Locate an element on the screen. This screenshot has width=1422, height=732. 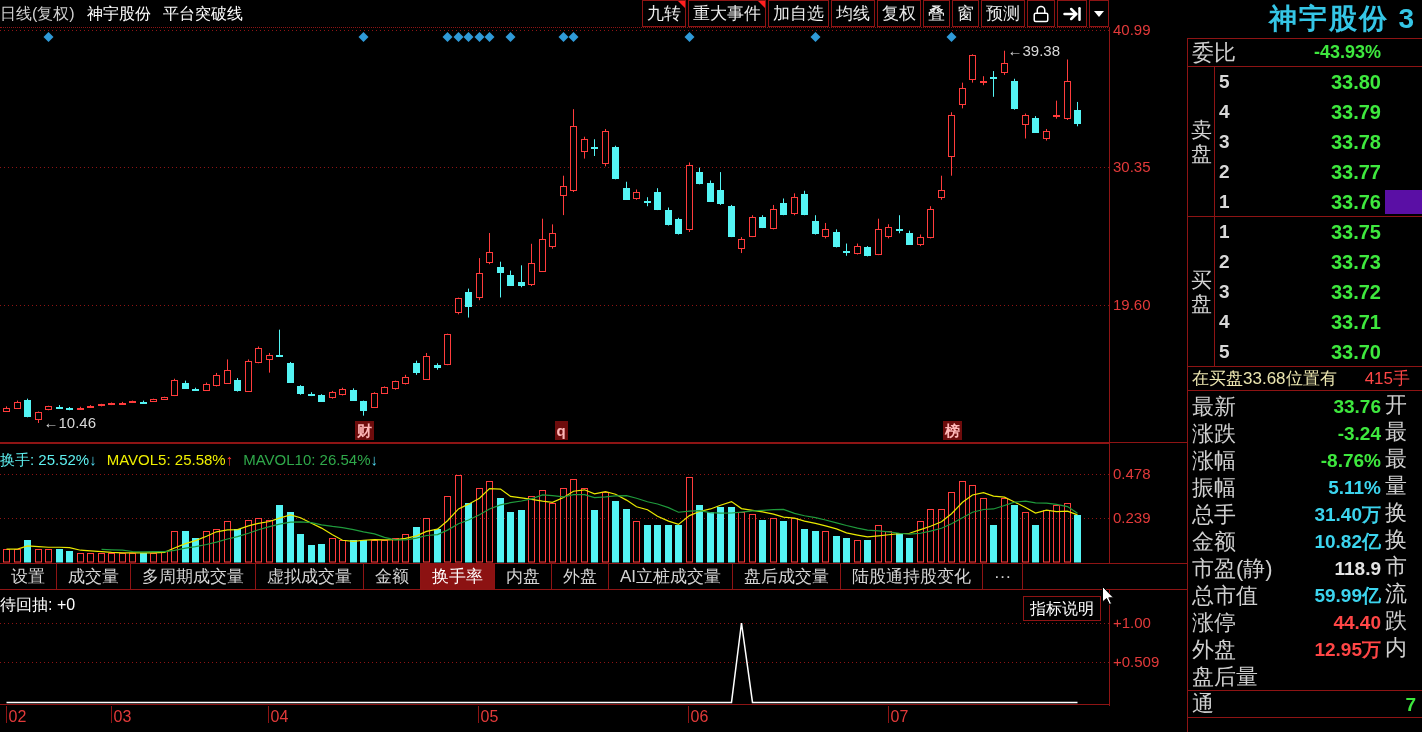
lock-button is located at coordinates (1041, 13).